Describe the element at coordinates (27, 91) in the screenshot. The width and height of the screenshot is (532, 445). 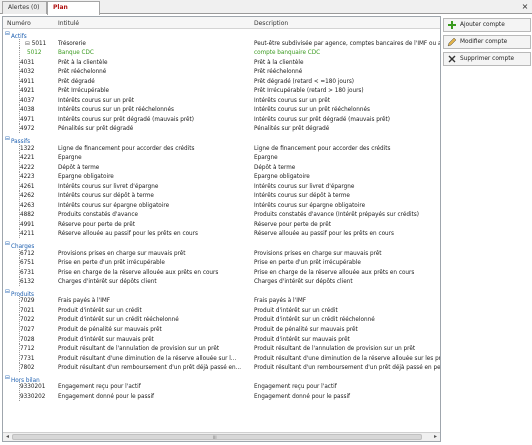
I see `account-number-value: 4921` at that location.